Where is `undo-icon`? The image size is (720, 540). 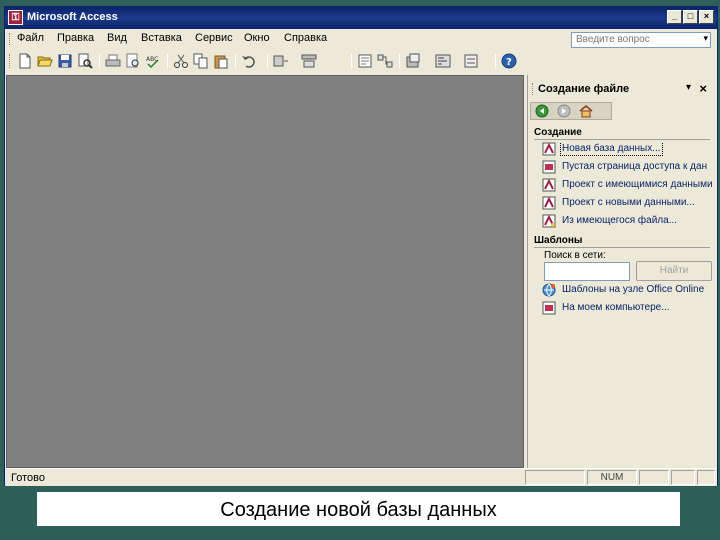 undo-icon is located at coordinates (249, 61).